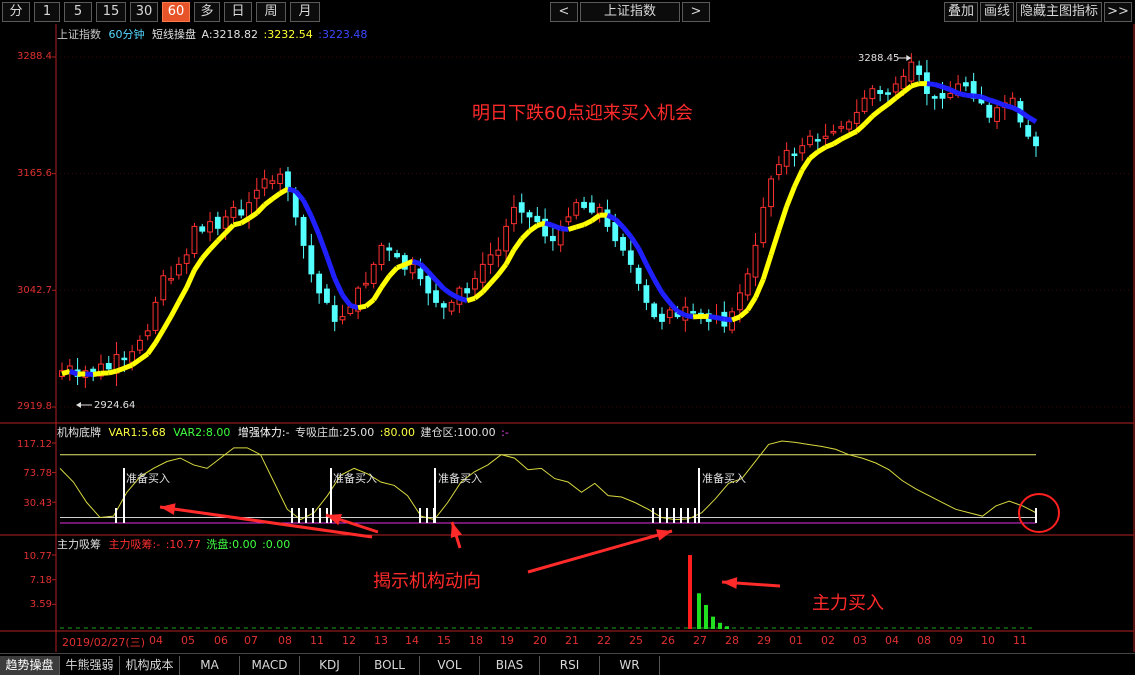 This screenshot has width=1135, height=675. What do you see at coordinates (636, 640) in the screenshot?
I see `x-tick-label-16: 25` at bounding box center [636, 640].